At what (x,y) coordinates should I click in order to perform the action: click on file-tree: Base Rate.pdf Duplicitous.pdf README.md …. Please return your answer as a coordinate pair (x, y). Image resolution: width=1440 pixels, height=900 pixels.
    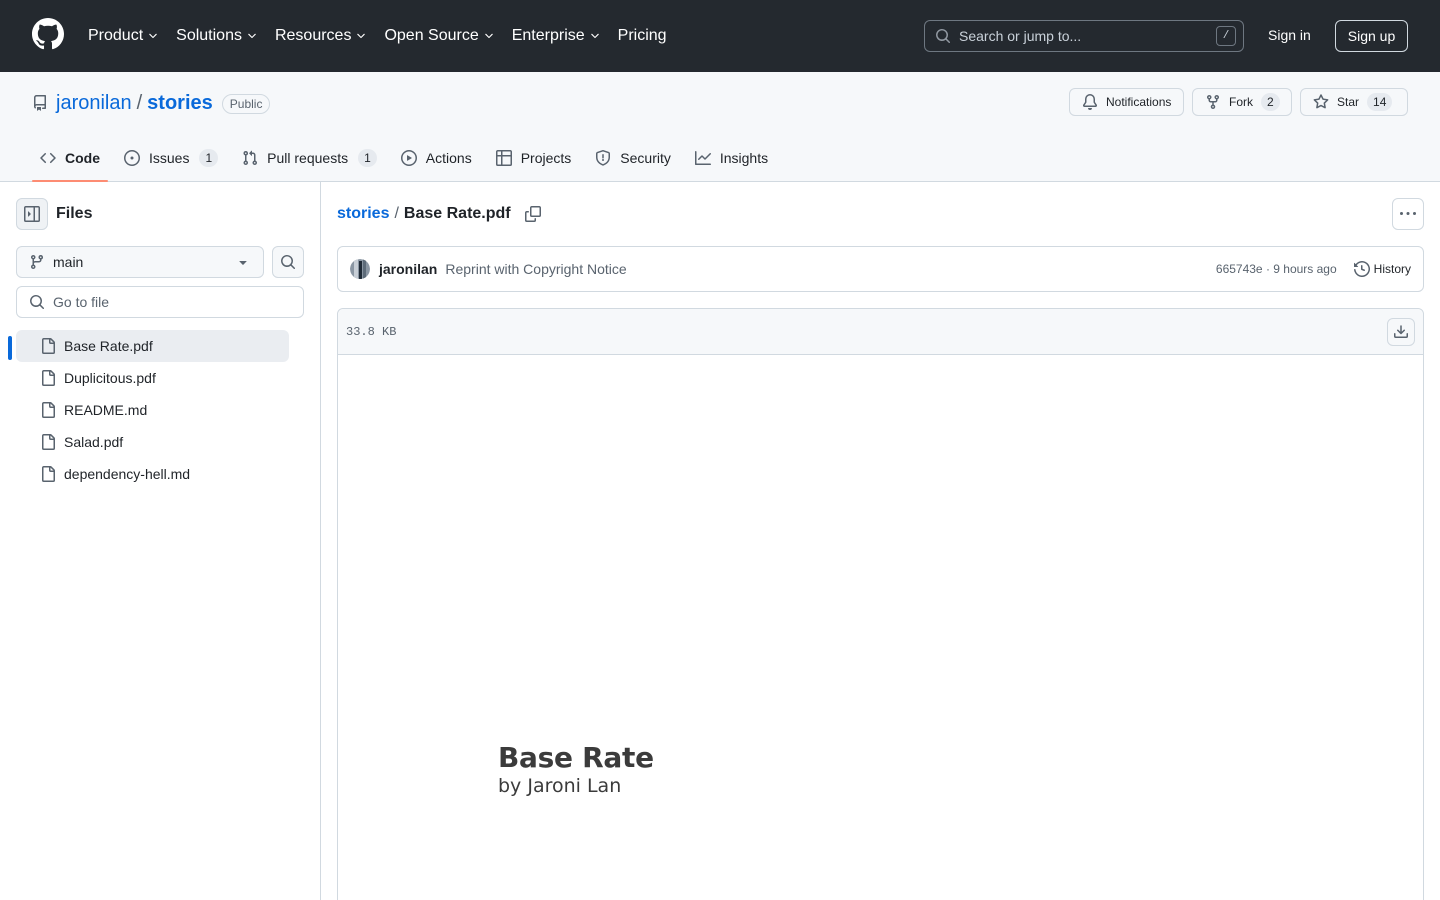
    Looking at the image, I should click on (160, 410).